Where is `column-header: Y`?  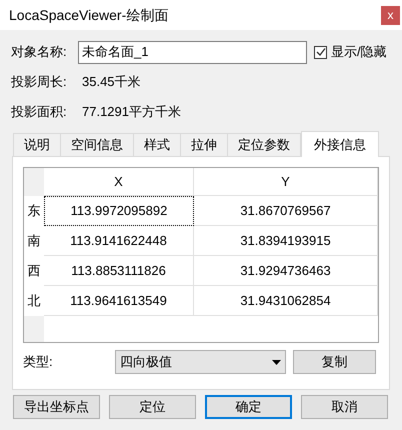 column-header: Y is located at coordinates (286, 182).